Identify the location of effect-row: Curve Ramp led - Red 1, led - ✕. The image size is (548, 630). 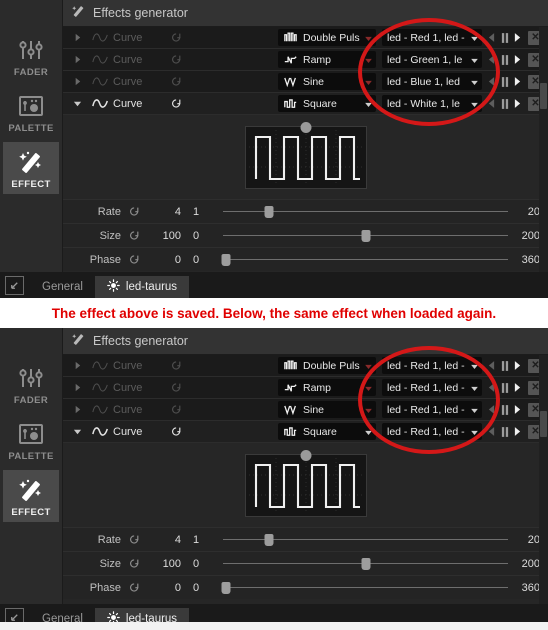
(305, 388).